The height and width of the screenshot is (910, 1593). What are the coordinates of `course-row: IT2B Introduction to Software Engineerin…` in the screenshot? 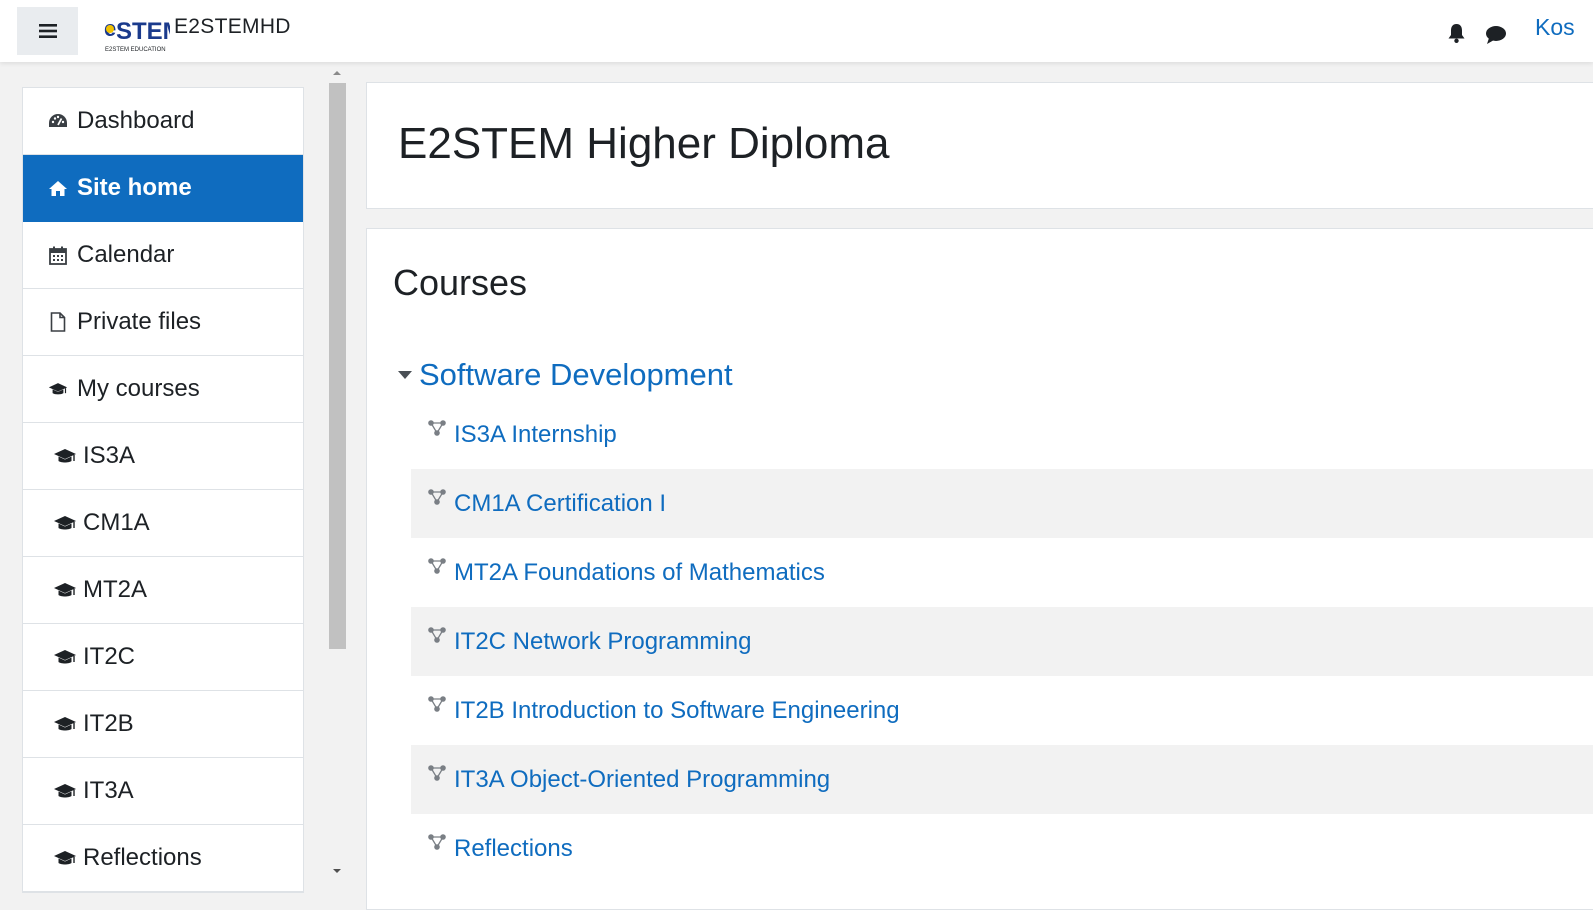 It's located at (1002, 710).